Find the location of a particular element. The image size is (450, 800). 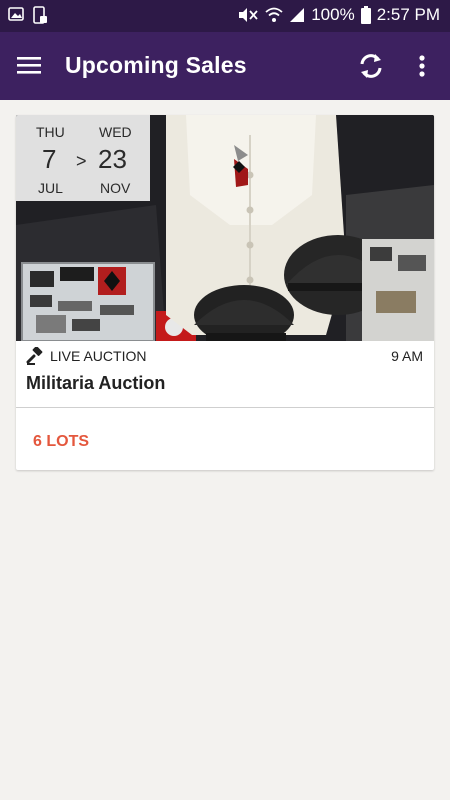

start-day: 7 is located at coordinates (49, 159).